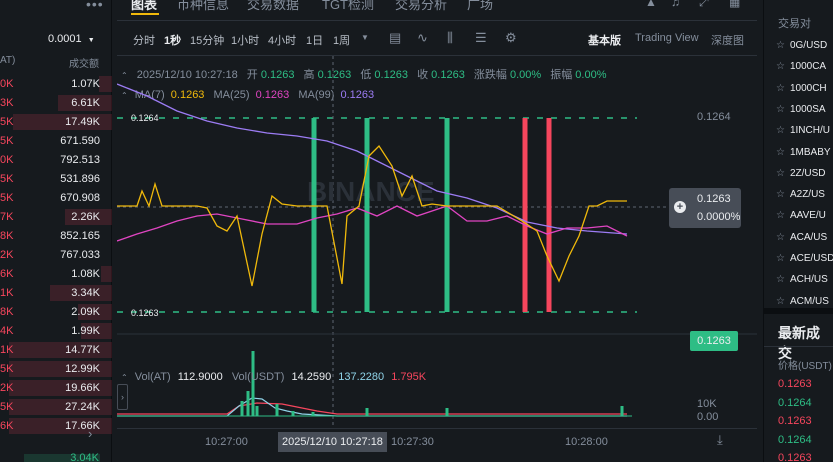 This screenshot has width=833, height=462. What do you see at coordinates (56, 293) in the screenshot?
I see `ask-row: 1K 3.34K` at bounding box center [56, 293].